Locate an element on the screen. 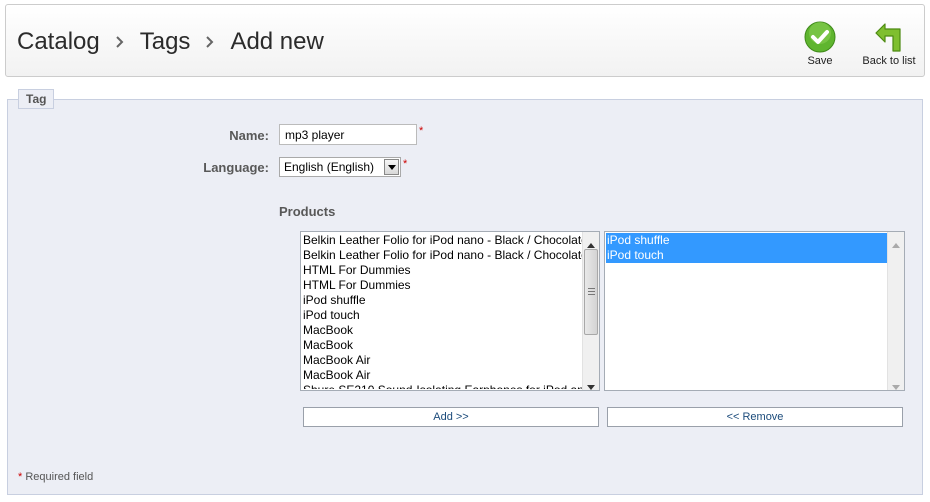 This screenshot has height=502, width=930. grip-icon is located at coordinates (591, 292).